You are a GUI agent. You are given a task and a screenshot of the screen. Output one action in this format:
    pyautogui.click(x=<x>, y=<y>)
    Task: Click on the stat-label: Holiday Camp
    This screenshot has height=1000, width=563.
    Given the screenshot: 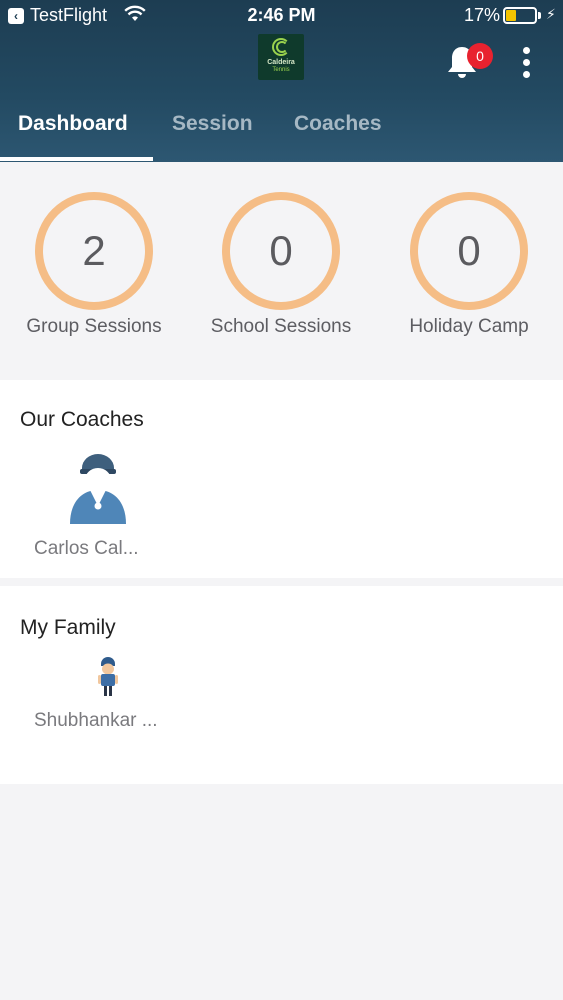 What is the action you would take?
    pyautogui.click(x=469, y=326)
    